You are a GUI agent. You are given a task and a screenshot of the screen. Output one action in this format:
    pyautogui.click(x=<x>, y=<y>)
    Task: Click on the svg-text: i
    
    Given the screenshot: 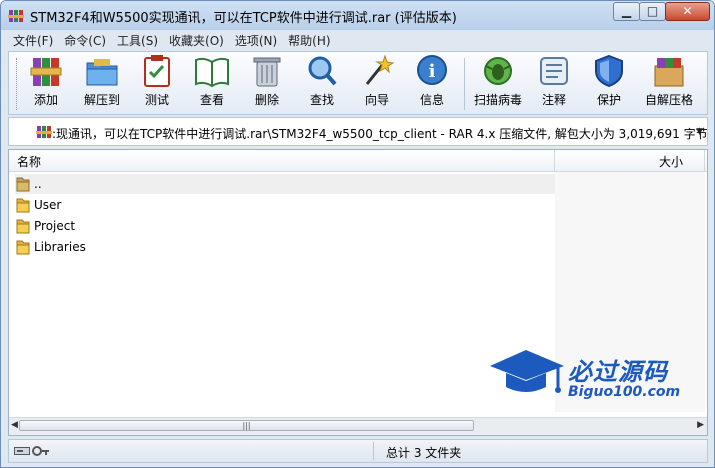 What is the action you would take?
    pyautogui.click(x=432, y=71)
    